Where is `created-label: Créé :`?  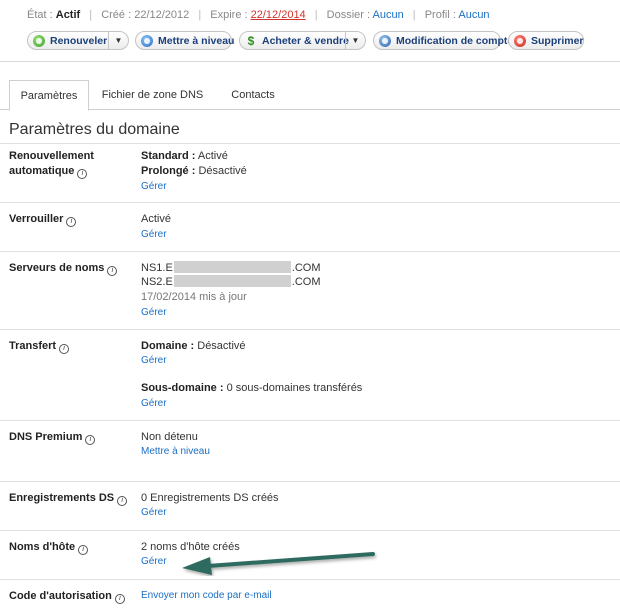 created-label: Créé : is located at coordinates (116, 15).